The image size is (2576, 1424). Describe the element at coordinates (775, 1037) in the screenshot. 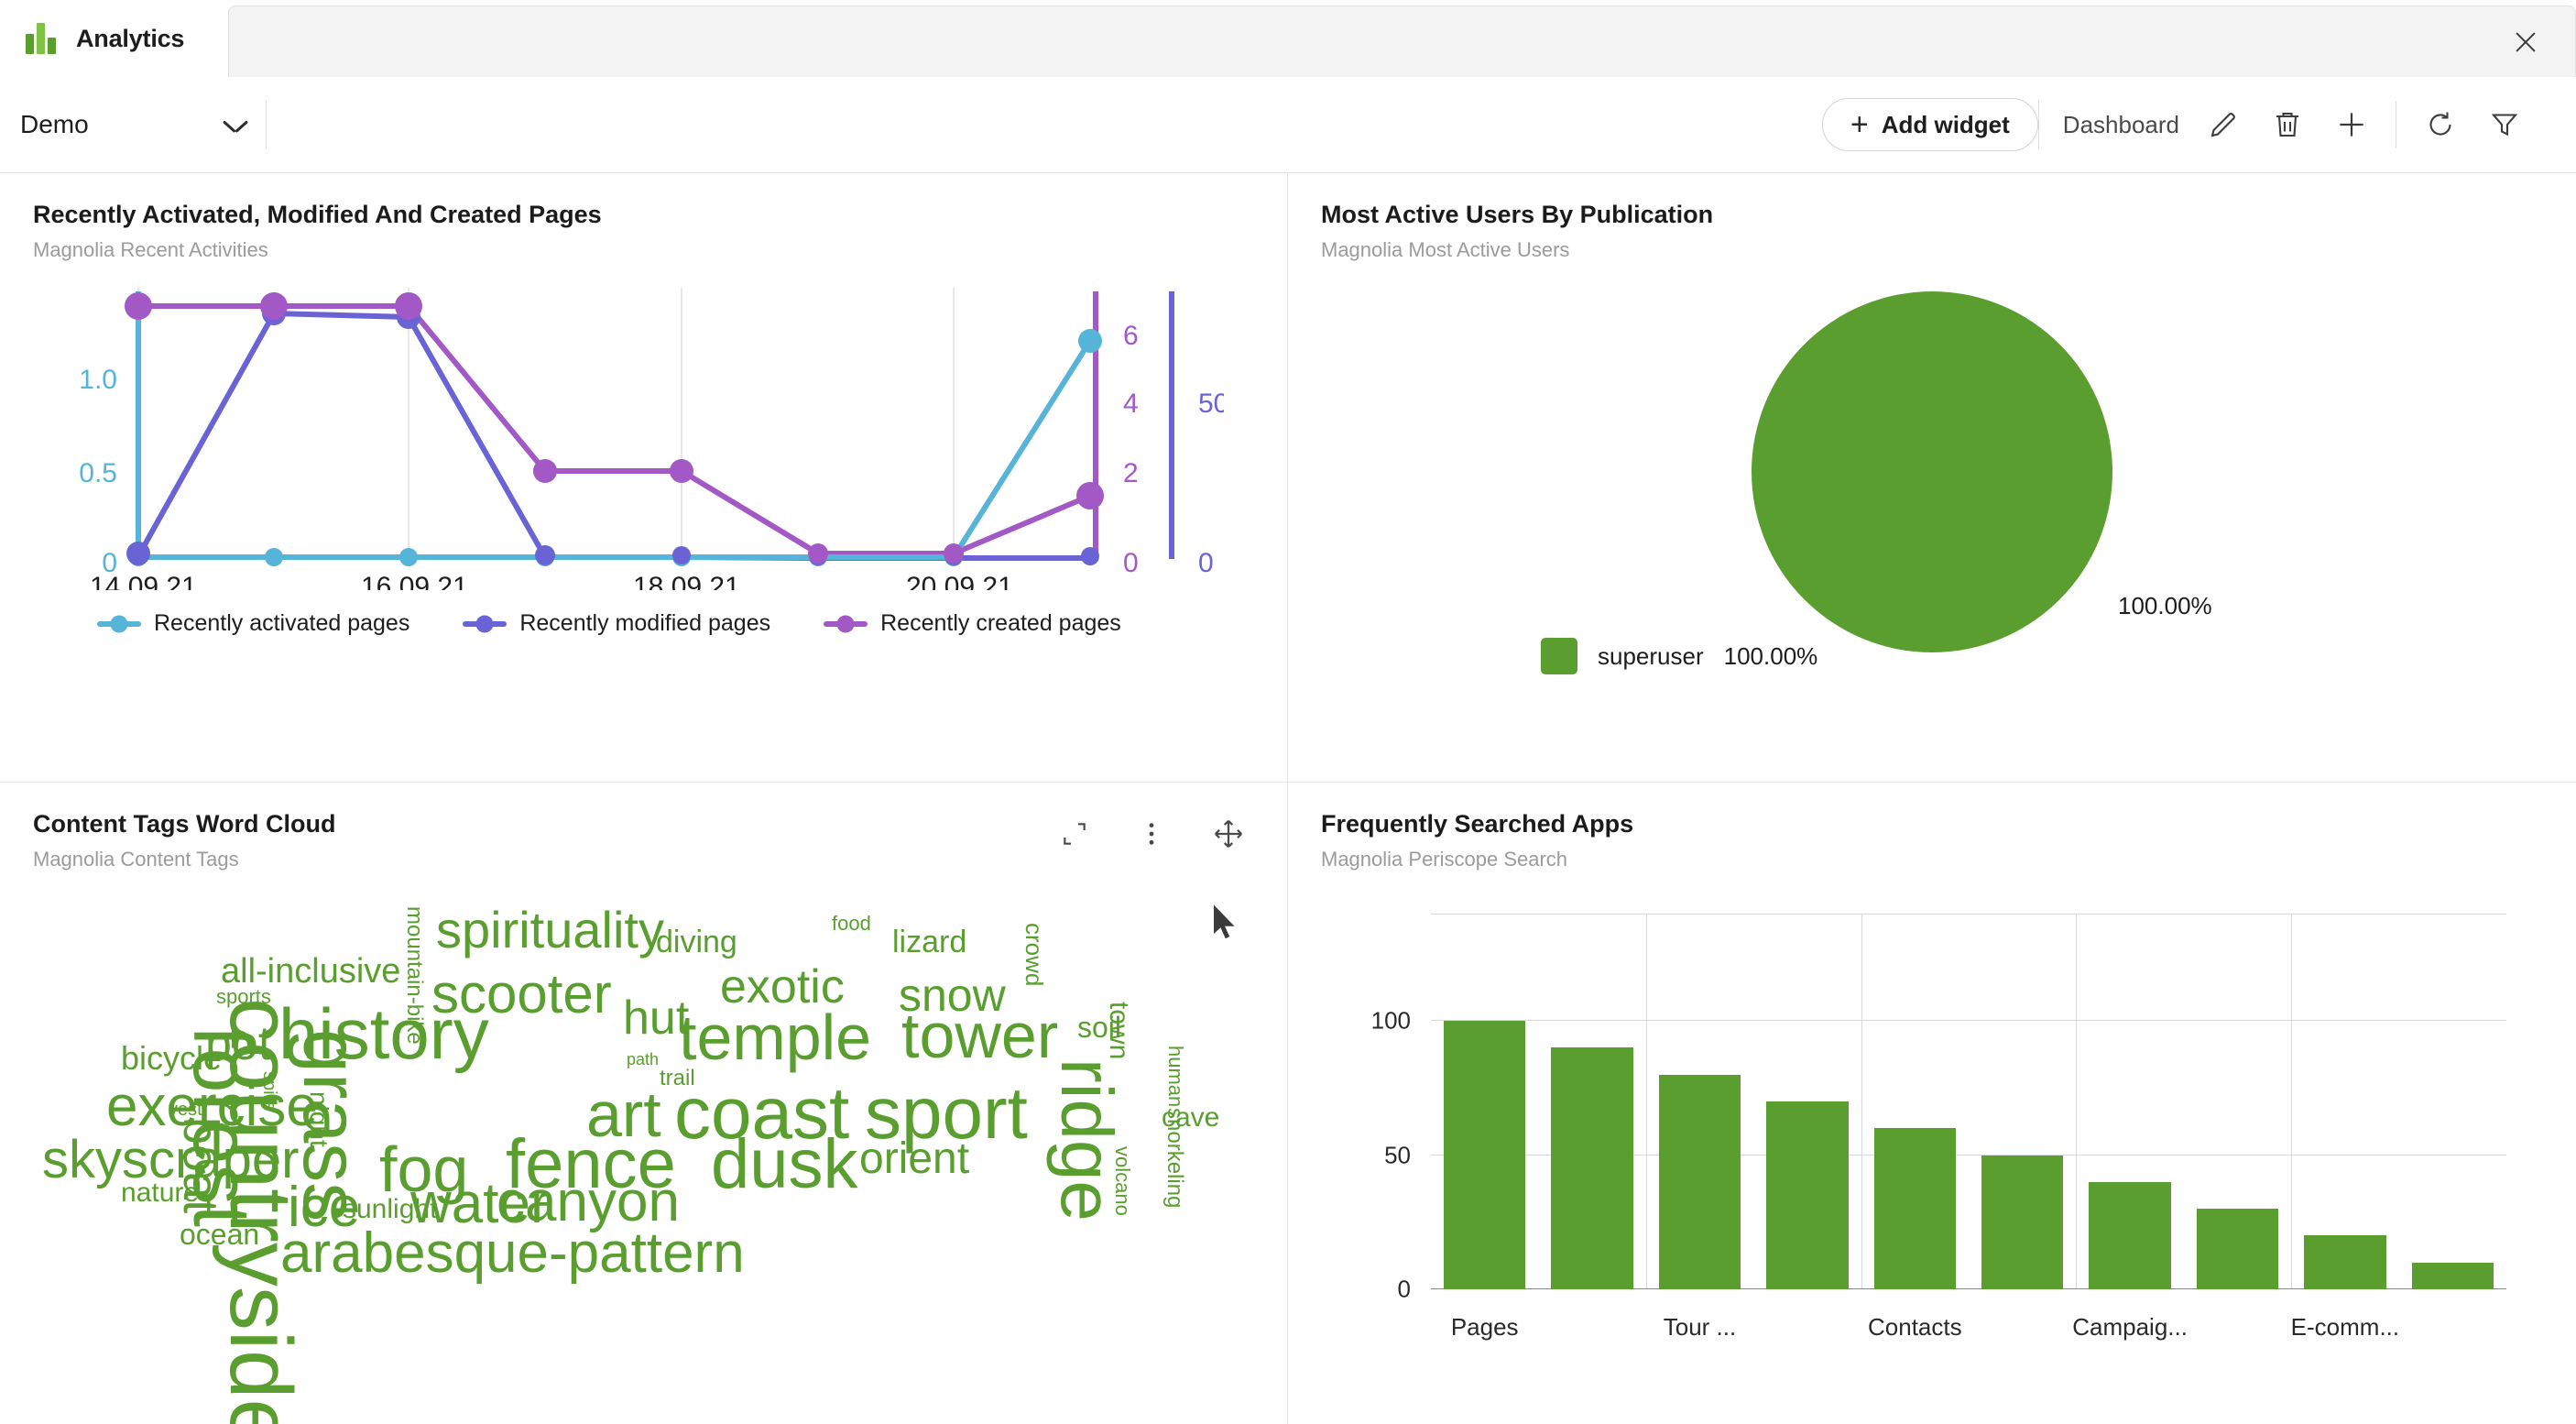

I see `word-cloud-item: temple` at that location.